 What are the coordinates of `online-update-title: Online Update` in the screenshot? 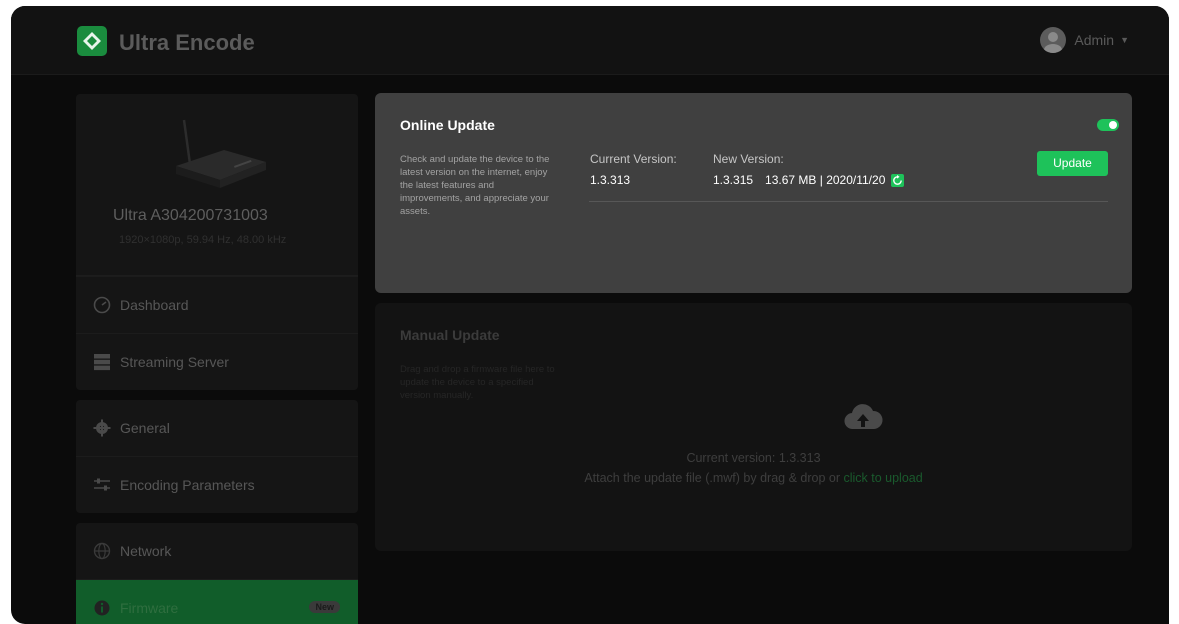 It's located at (447, 125).